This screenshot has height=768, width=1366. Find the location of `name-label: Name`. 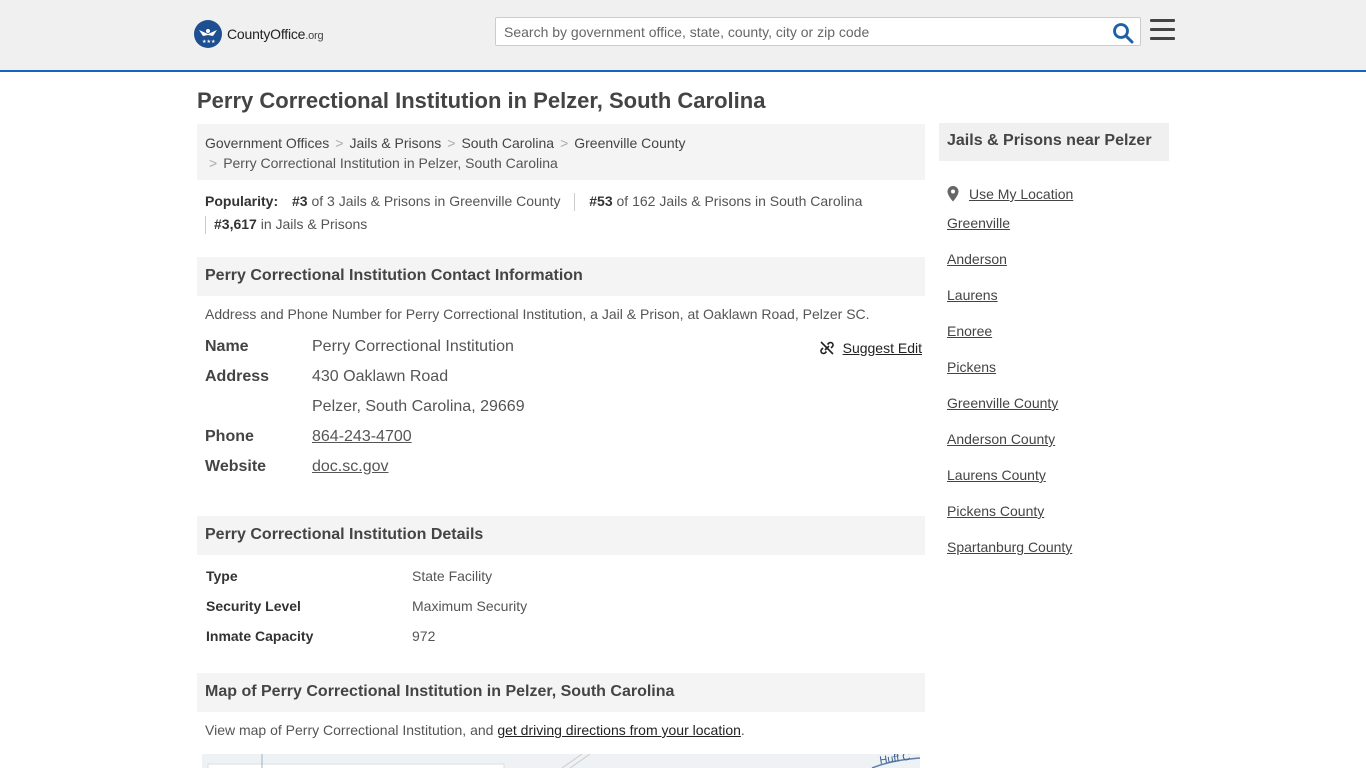

name-label: Name is located at coordinates (227, 346).